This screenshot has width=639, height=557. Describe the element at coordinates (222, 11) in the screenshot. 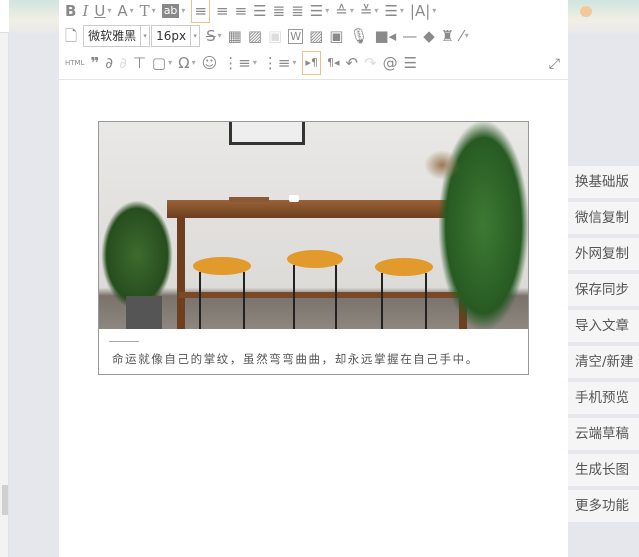

I see `align-center-icon: ≡` at that location.